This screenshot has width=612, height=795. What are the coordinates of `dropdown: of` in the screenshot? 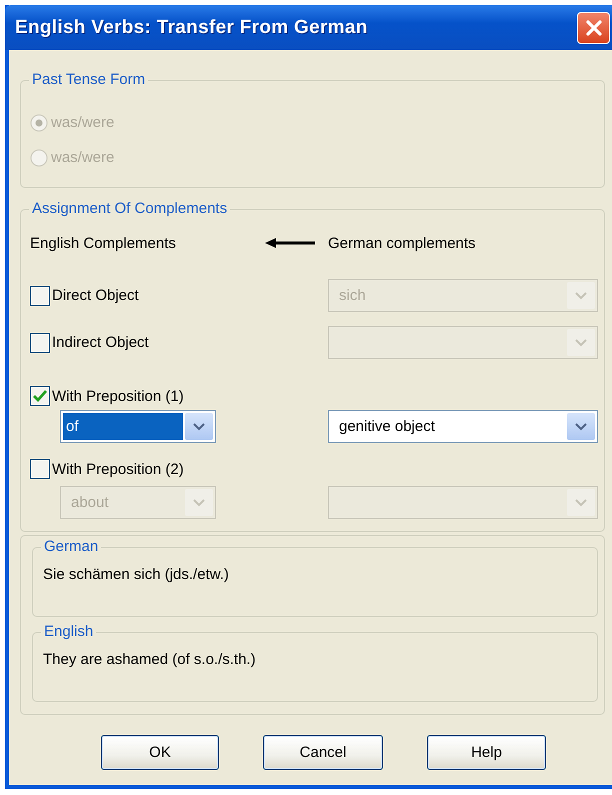 It's located at (138, 426).